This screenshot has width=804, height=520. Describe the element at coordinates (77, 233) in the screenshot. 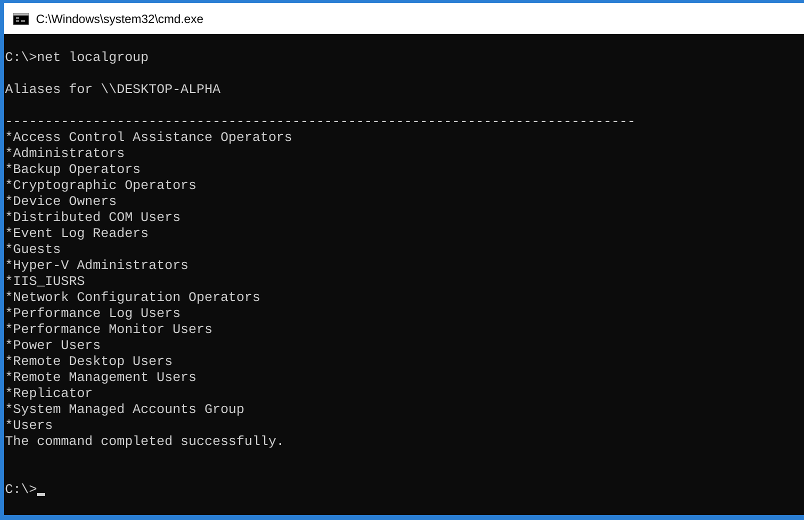

I see `group-name: *Event Log Readers` at that location.